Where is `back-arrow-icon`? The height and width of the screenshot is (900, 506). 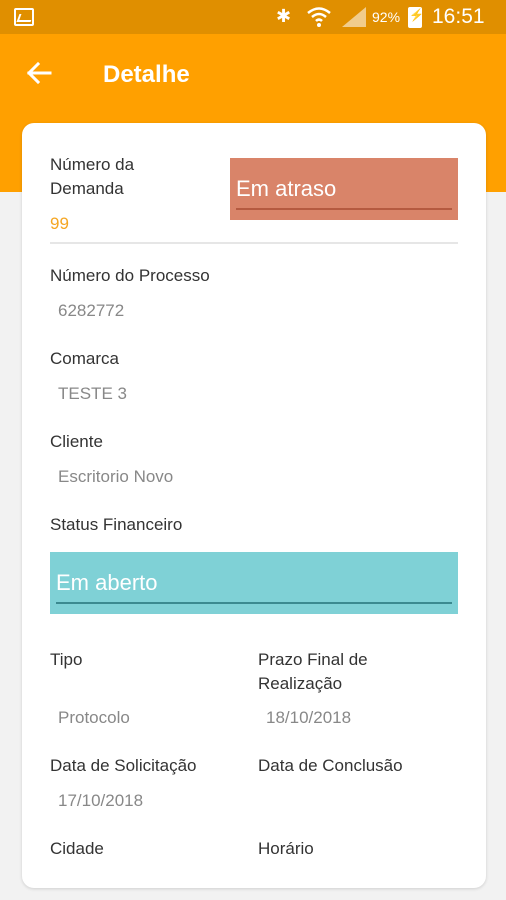
back-arrow-icon is located at coordinates (39, 73).